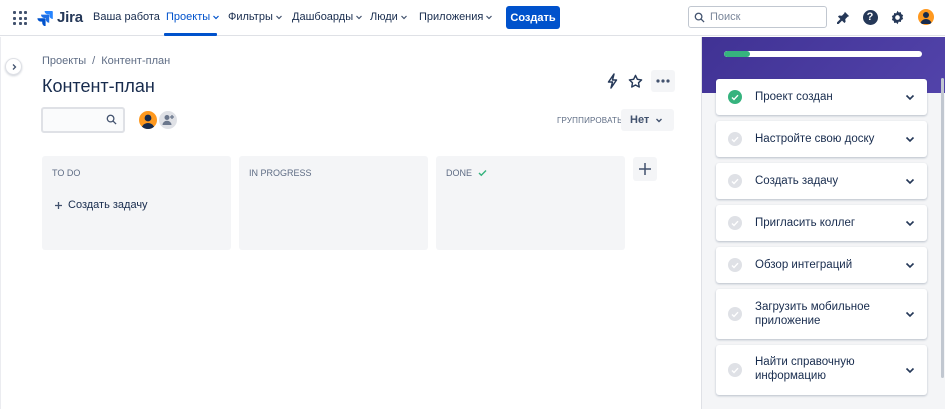 The width and height of the screenshot is (945, 409). I want to click on column-title: DONE, so click(466, 173).